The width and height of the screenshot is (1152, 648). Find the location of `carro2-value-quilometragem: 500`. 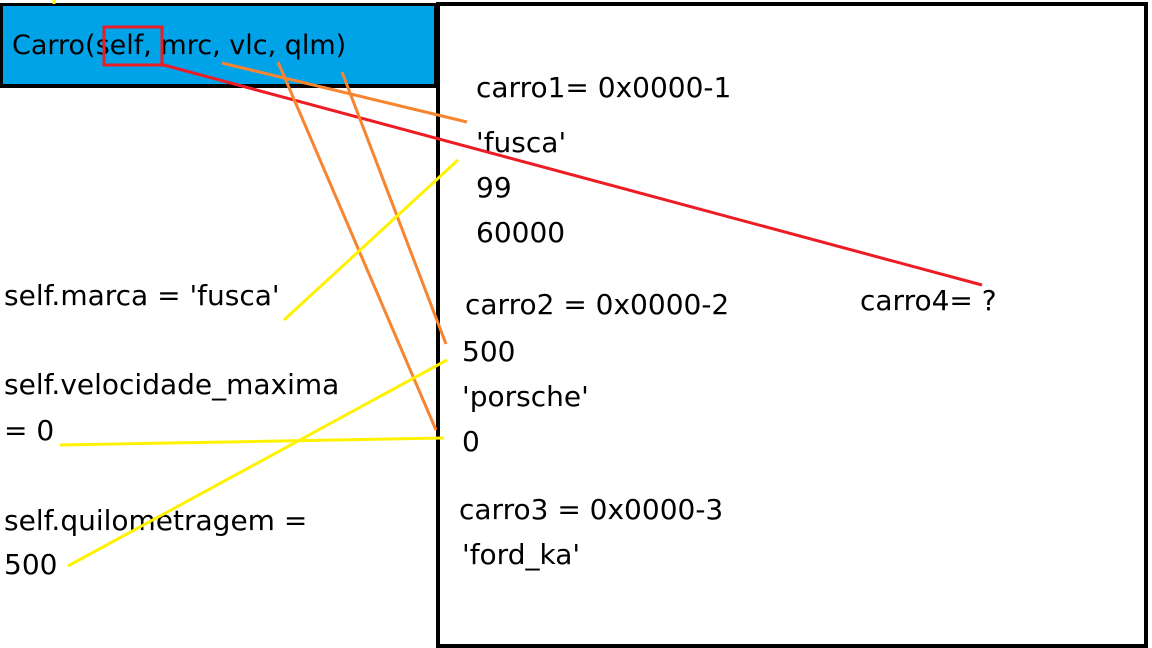

carro2-value-quilometragem: 500 is located at coordinates (489, 351).